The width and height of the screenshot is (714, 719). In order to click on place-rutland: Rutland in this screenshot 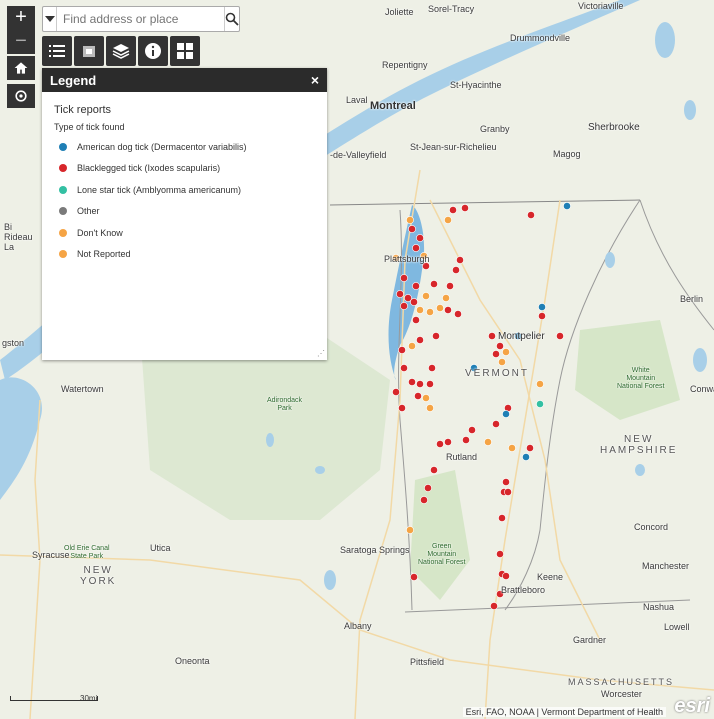, I will do `click(462, 457)`.